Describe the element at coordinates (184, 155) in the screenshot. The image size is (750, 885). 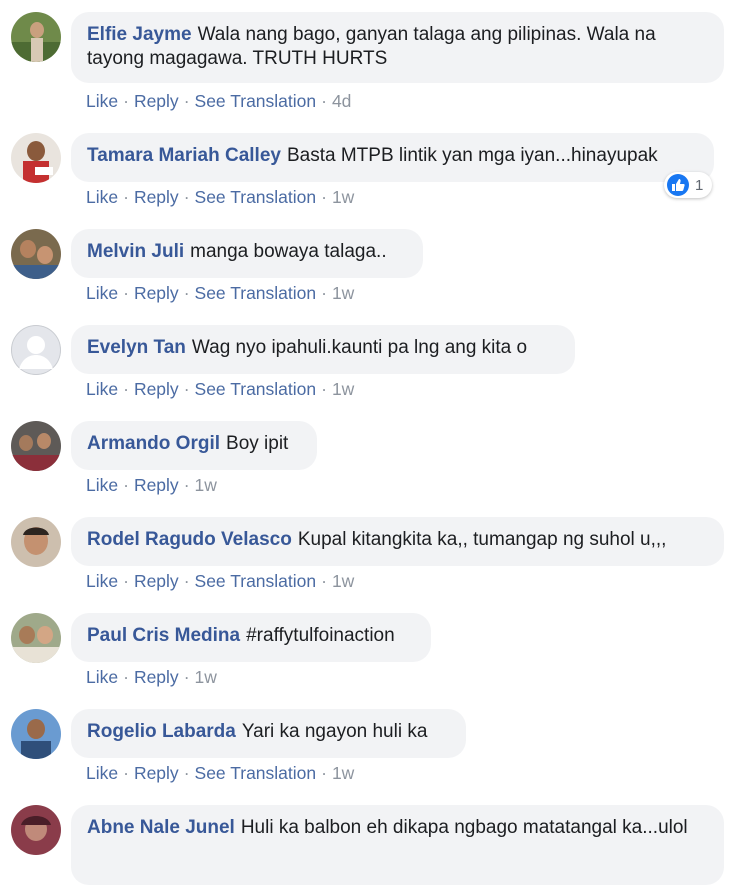
I see `comment-author: Tamara Mariah Calley` at that location.